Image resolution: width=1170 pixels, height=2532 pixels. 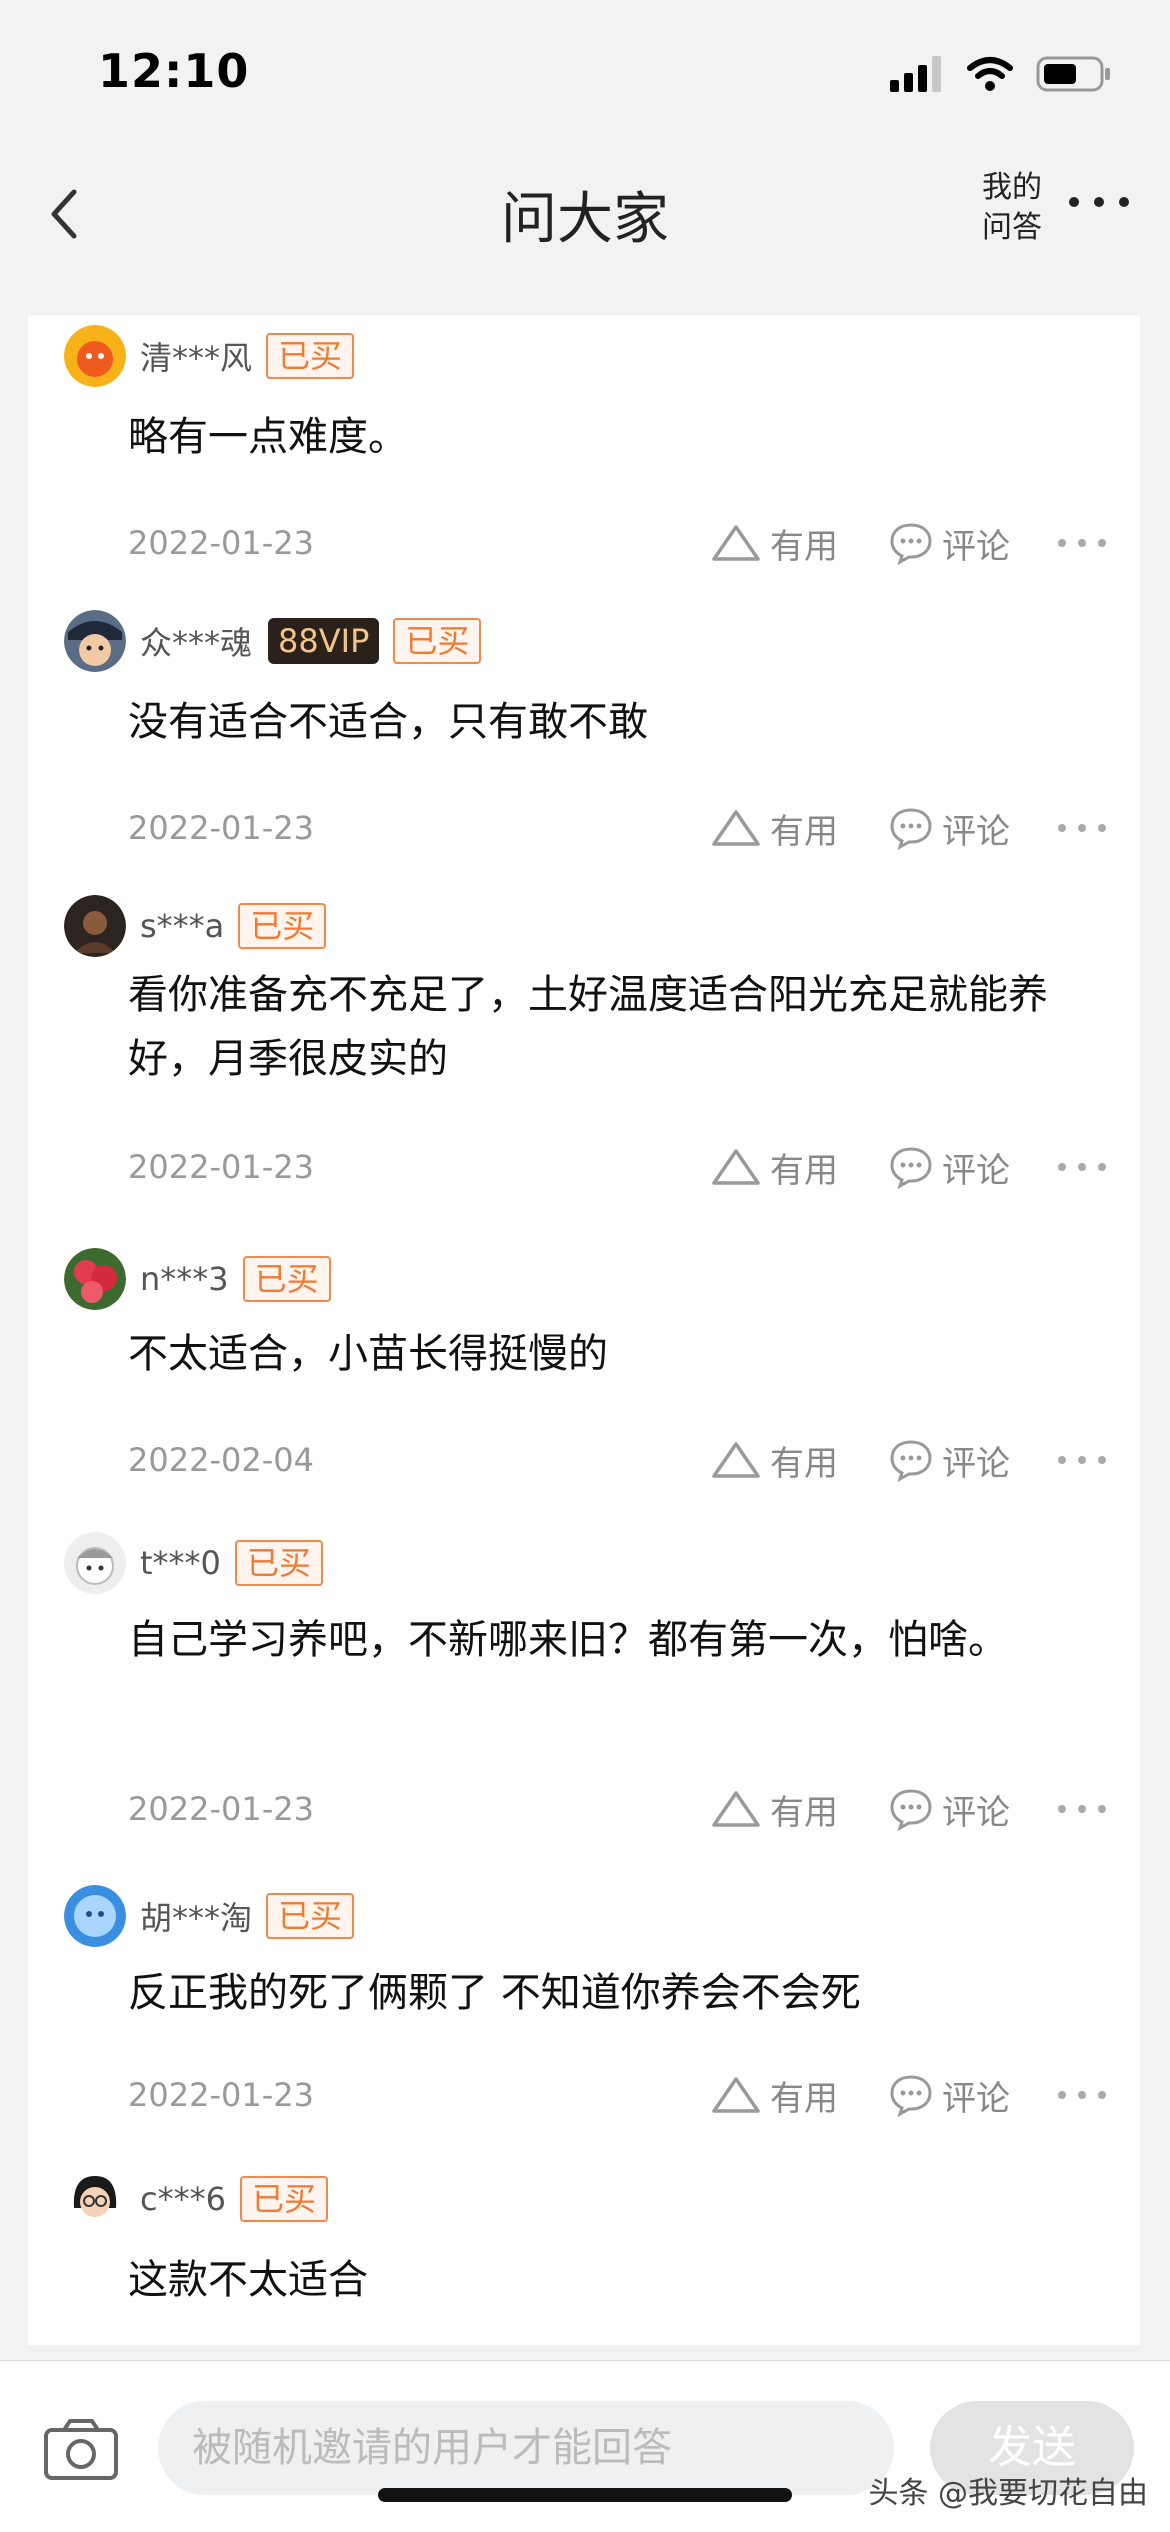 What do you see at coordinates (268, 437) in the screenshot?
I see `answer-text: 略有一点难度。` at bounding box center [268, 437].